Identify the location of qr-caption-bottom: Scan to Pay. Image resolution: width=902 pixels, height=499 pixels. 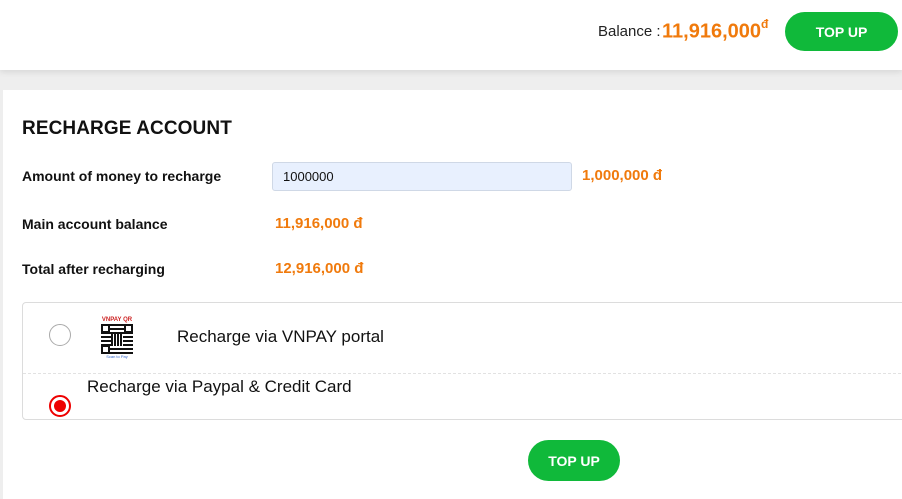
(117, 356).